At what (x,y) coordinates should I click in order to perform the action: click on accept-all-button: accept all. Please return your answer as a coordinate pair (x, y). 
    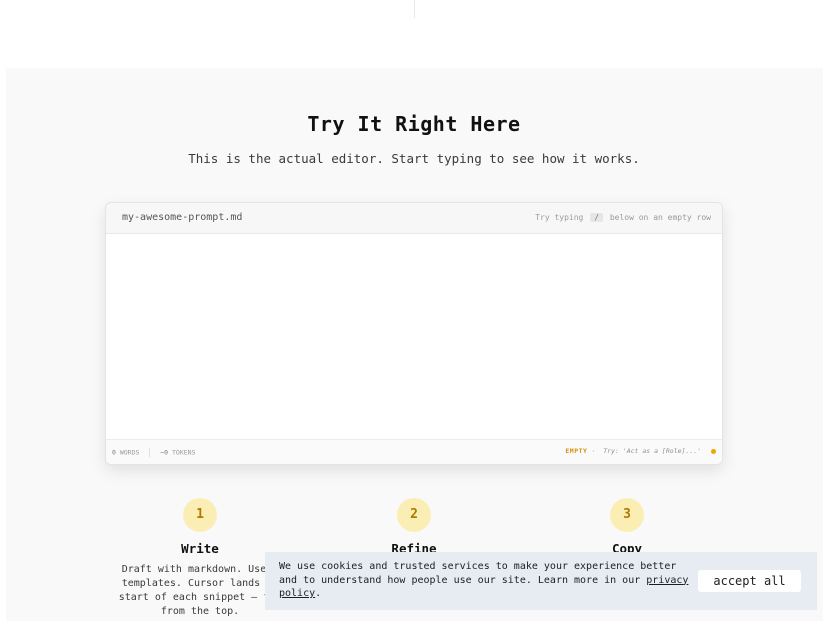
    Looking at the image, I should click on (749, 581).